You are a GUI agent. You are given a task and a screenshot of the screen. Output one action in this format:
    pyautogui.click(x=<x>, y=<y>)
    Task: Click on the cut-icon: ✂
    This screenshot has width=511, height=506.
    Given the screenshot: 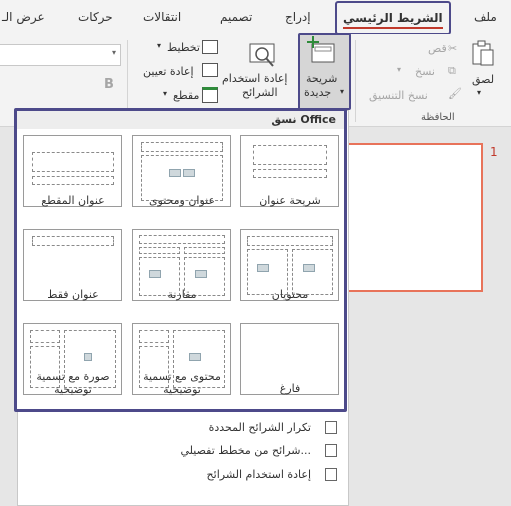 What is the action you would take?
    pyautogui.click(x=453, y=48)
    